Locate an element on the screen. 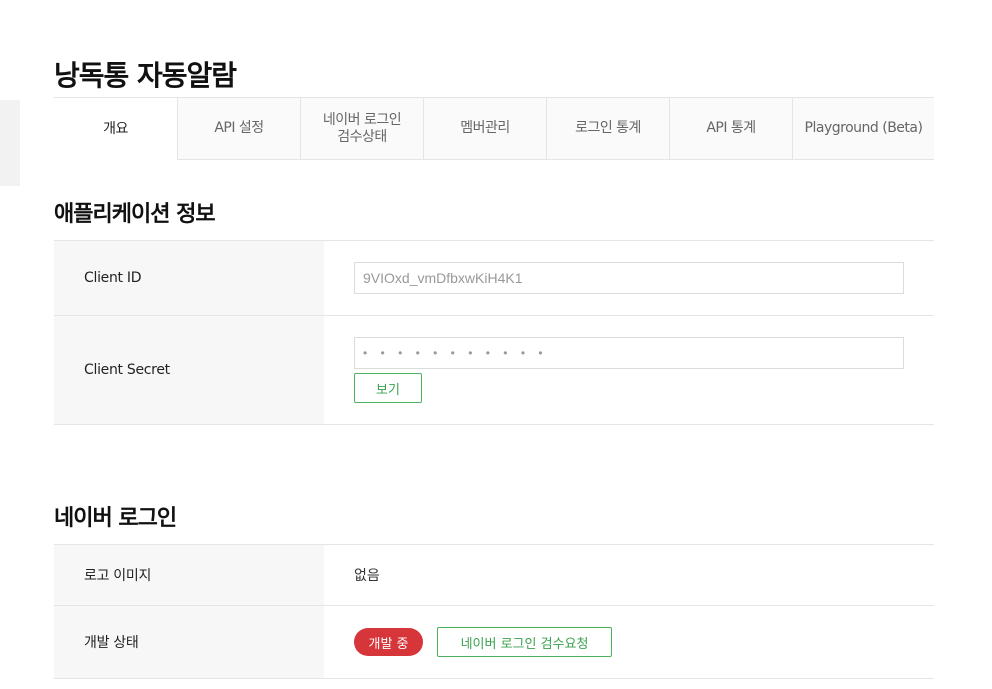 This screenshot has height=689, width=992. client-secret-row: Client Secret • • • • • • • • • • • 보기 is located at coordinates (494, 370).